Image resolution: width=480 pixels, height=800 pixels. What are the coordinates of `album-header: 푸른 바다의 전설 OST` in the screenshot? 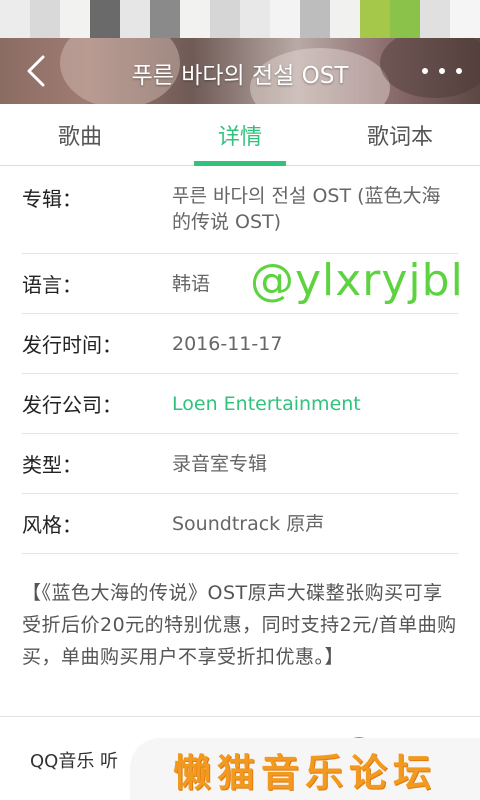 It's located at (240, 71).